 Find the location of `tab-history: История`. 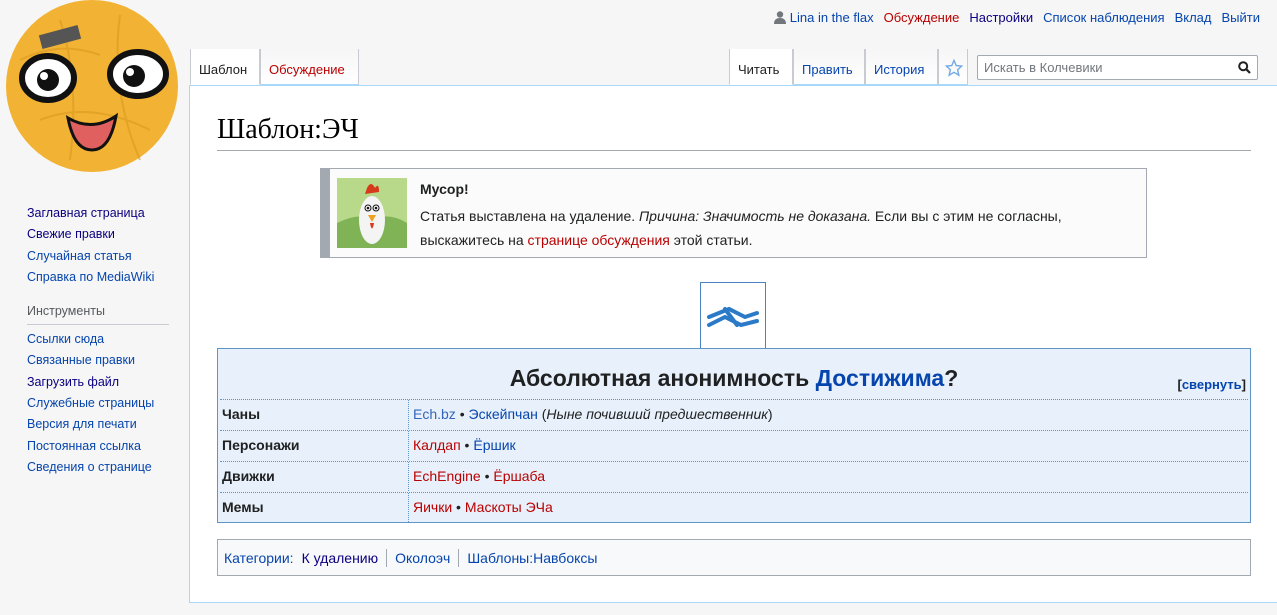

tab-history: История is located at coordinates (901, 67).